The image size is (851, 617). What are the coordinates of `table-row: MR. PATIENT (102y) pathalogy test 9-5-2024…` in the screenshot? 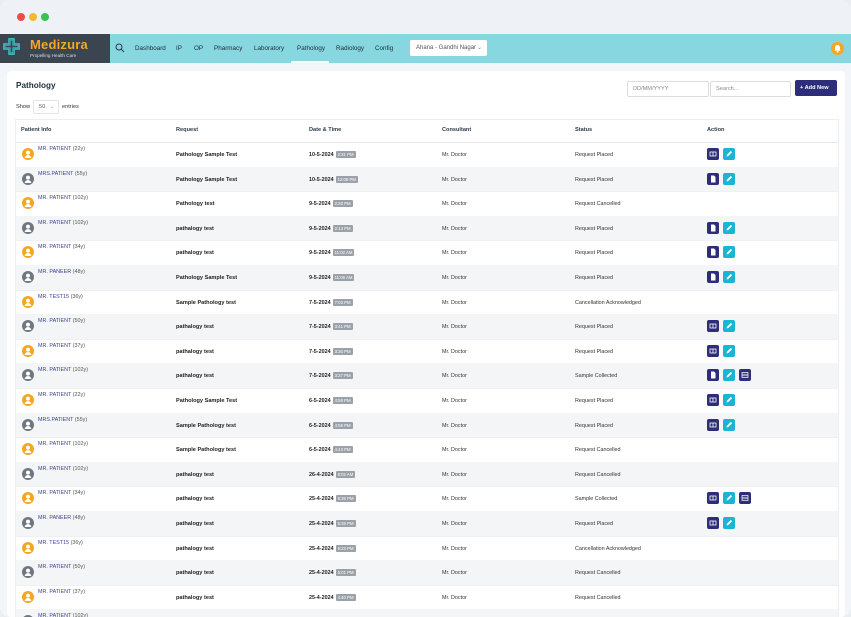 It's located at (427, 228).